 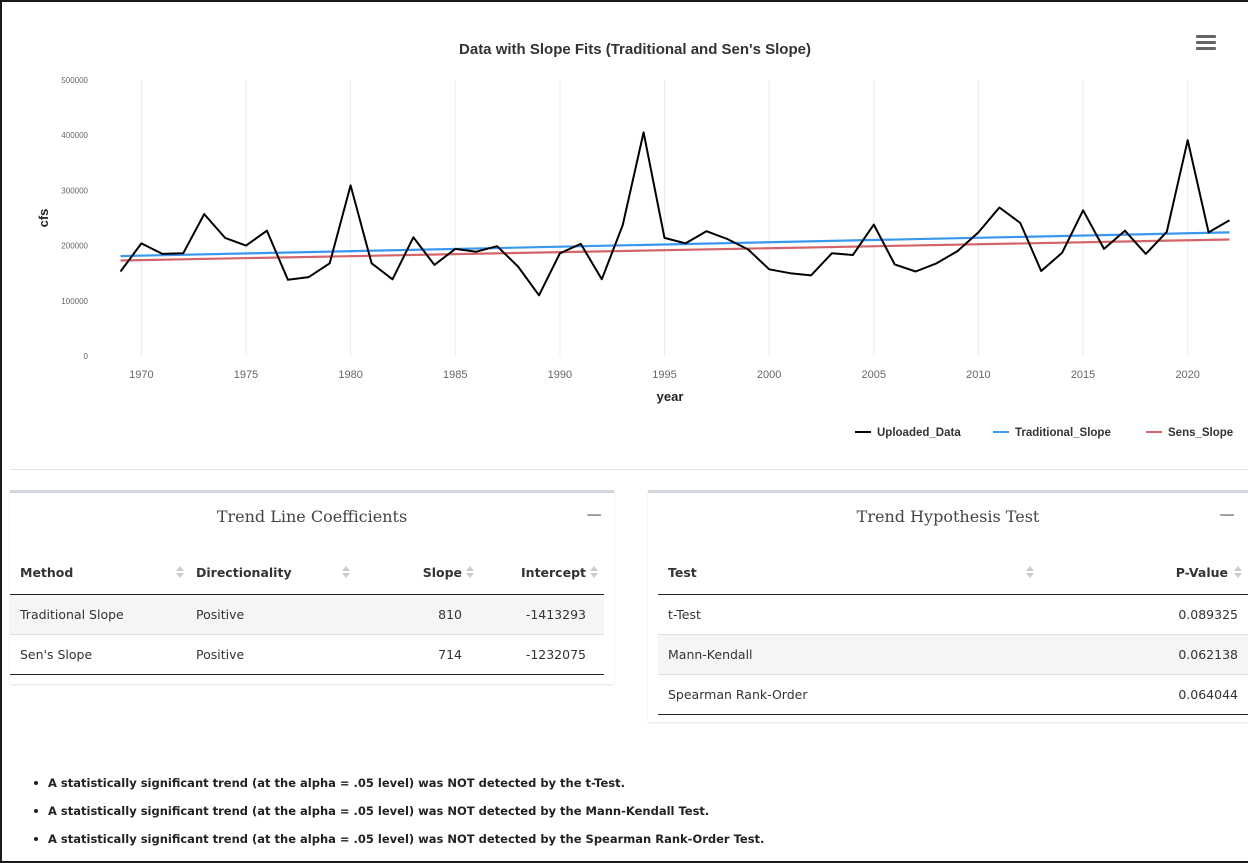 I want to click on p-value-cell: 0.064044, so click(x=1148, y=694).